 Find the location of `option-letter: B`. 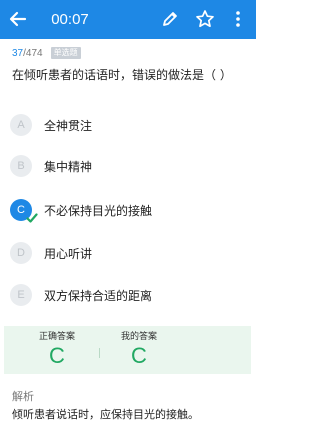

option-letter: B is located at coordinates (21, 166).